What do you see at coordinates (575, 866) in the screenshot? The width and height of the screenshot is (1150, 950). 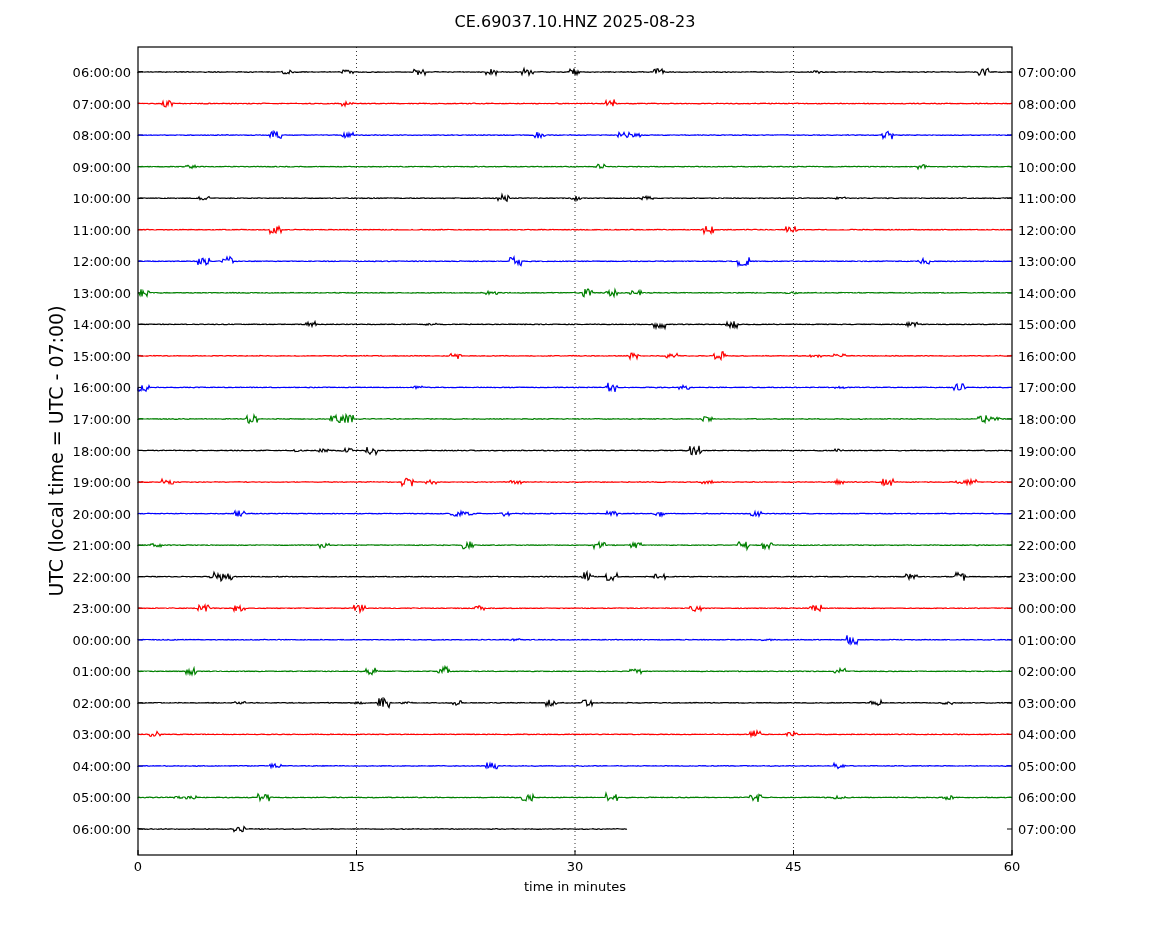 I see `x-tick-label: 30` at bounding box center [575, 866].